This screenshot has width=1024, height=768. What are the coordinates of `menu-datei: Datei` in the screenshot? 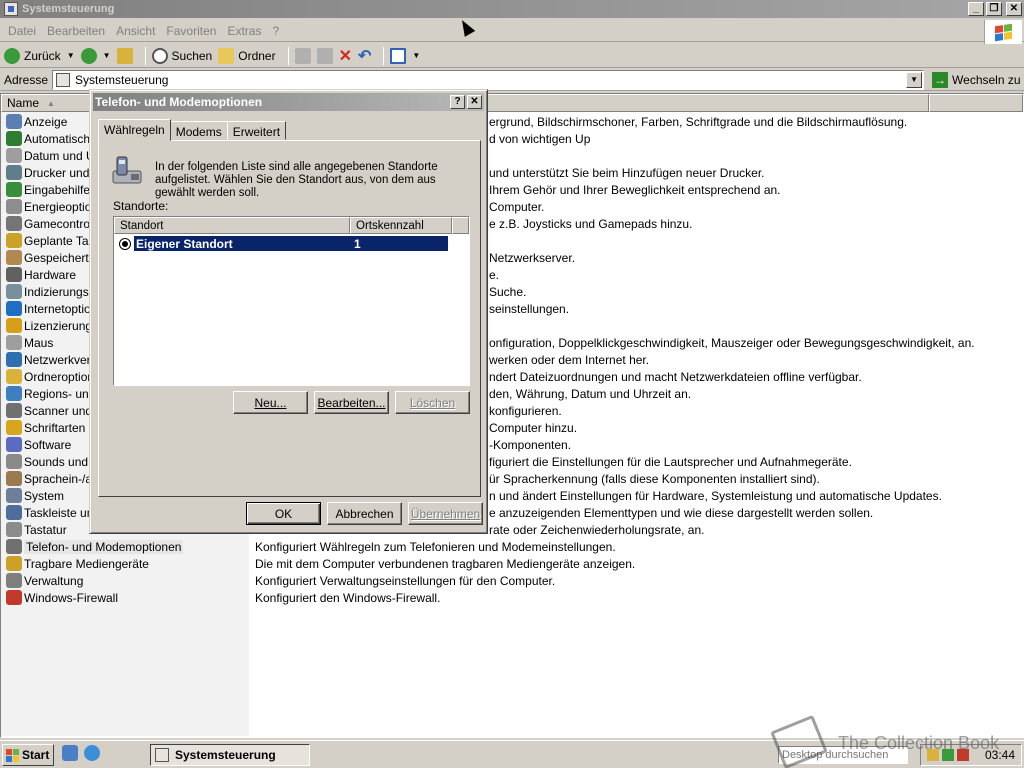 It's located at (22, 31).